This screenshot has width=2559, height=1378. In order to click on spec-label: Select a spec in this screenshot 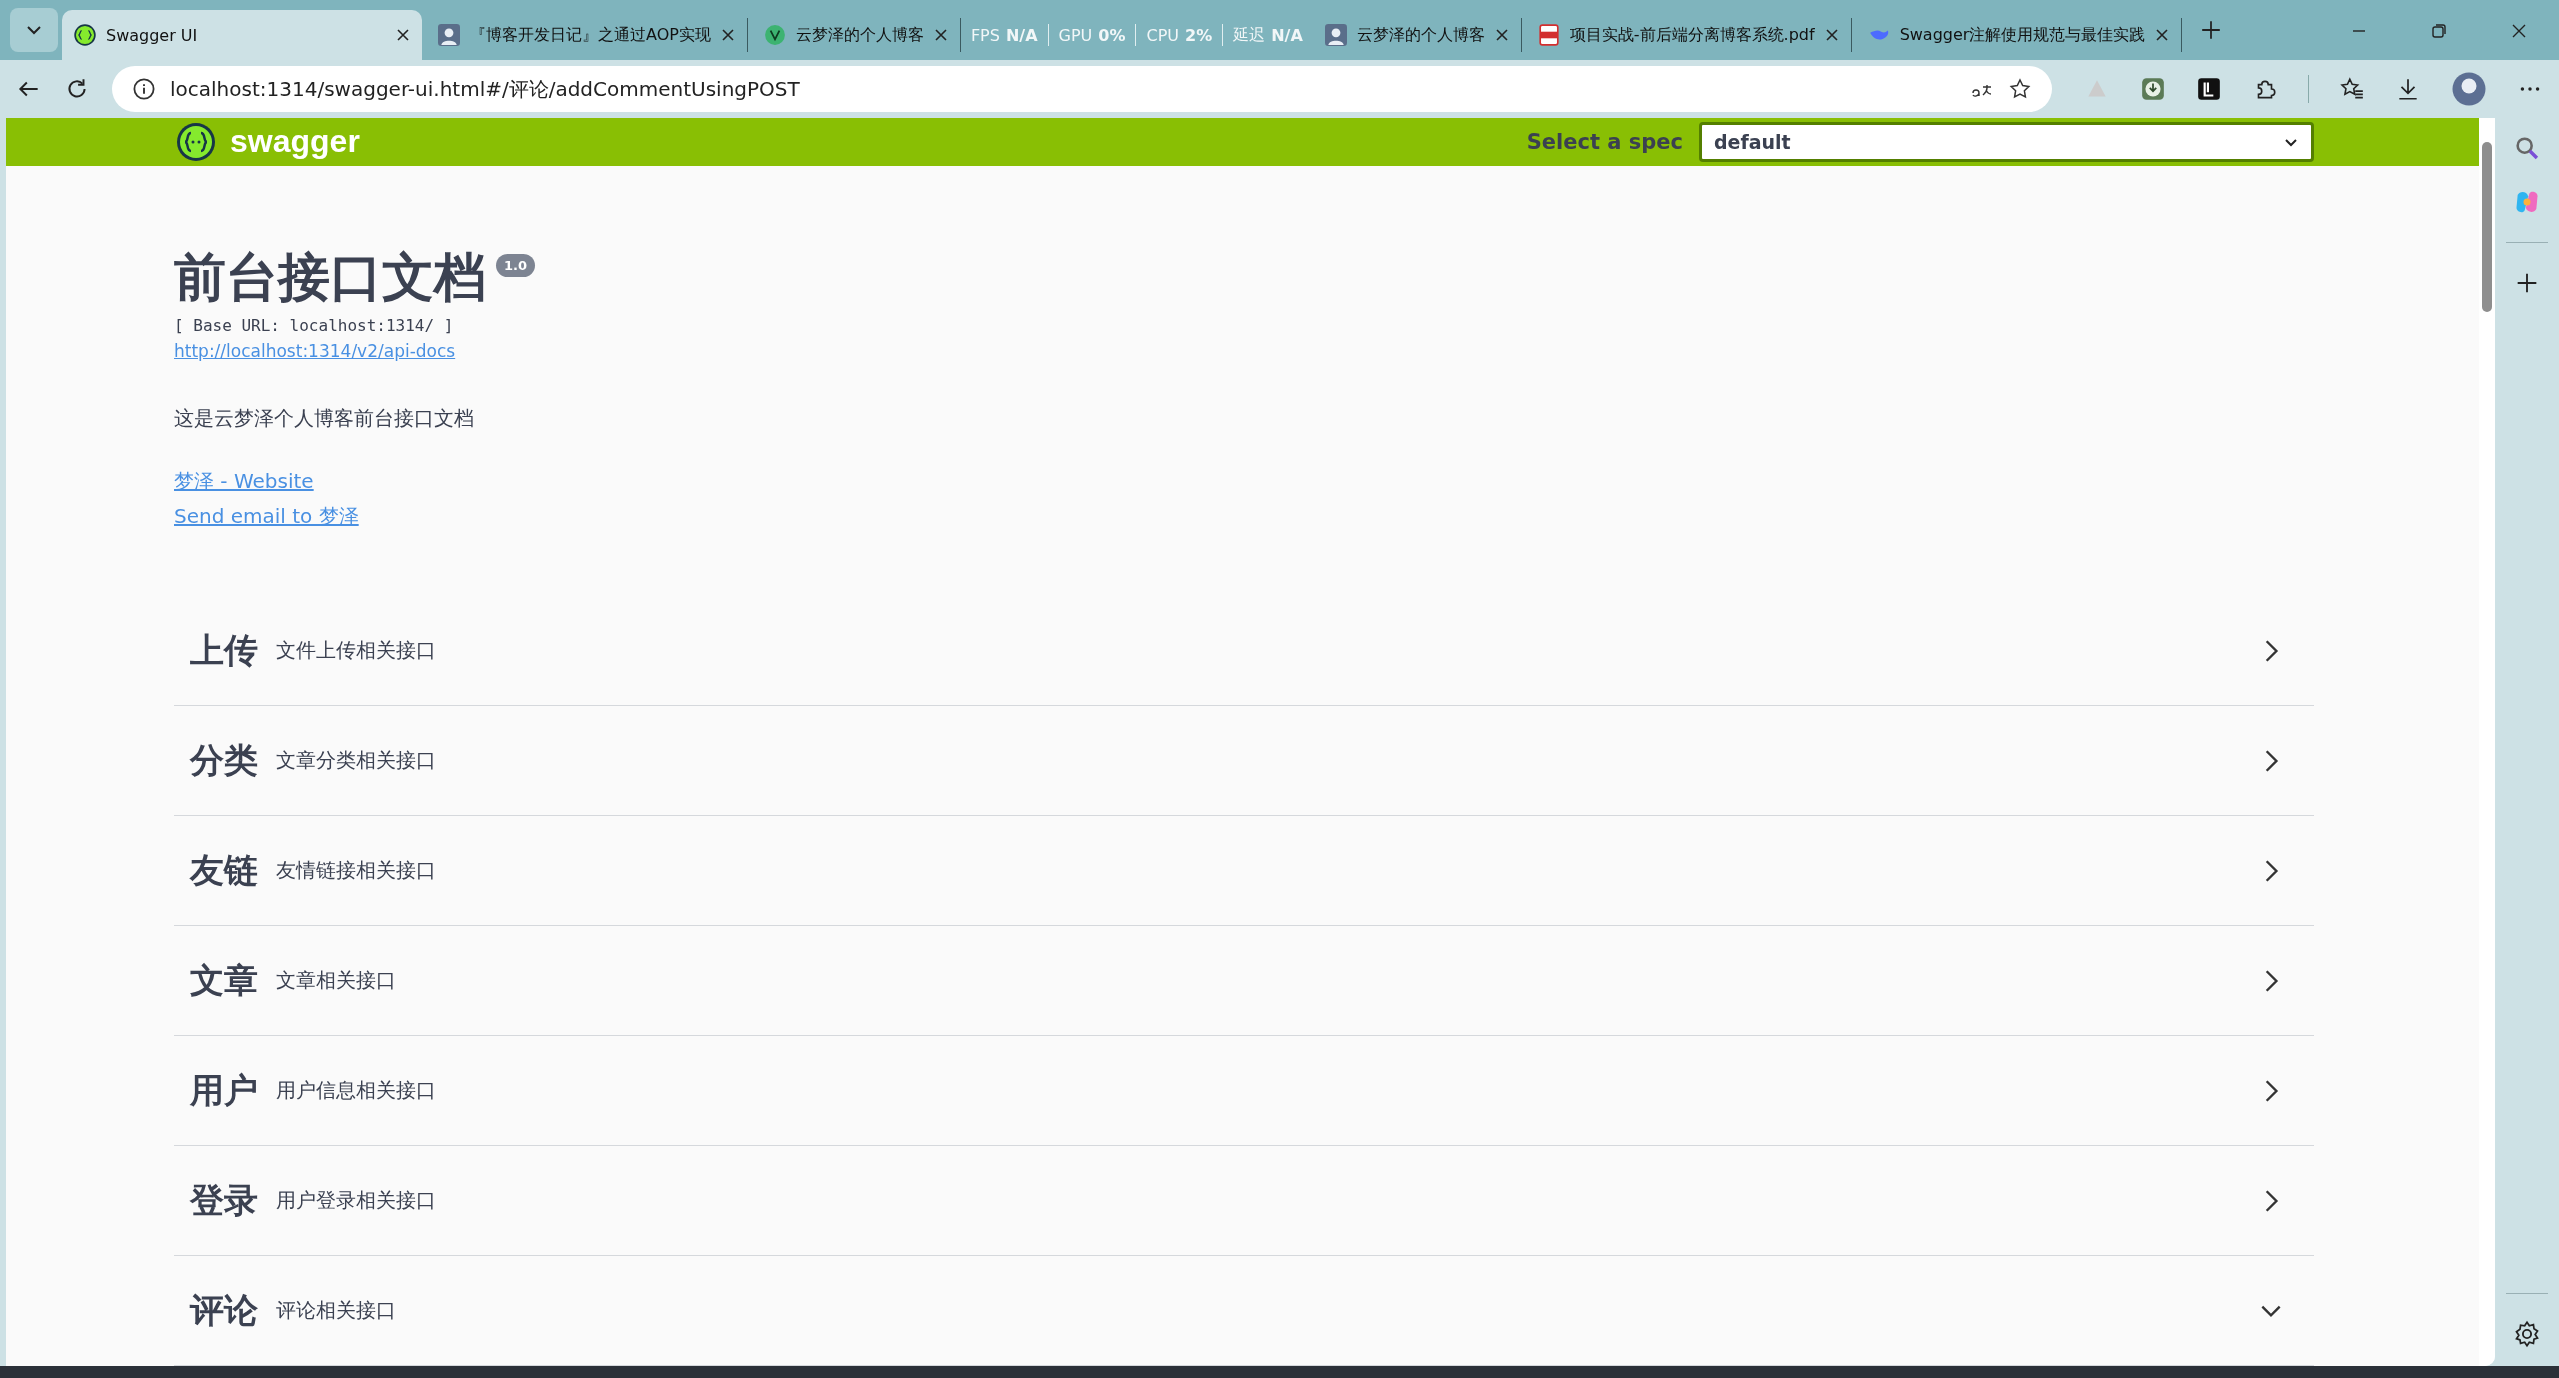, I will do `click(1604, 141)`.